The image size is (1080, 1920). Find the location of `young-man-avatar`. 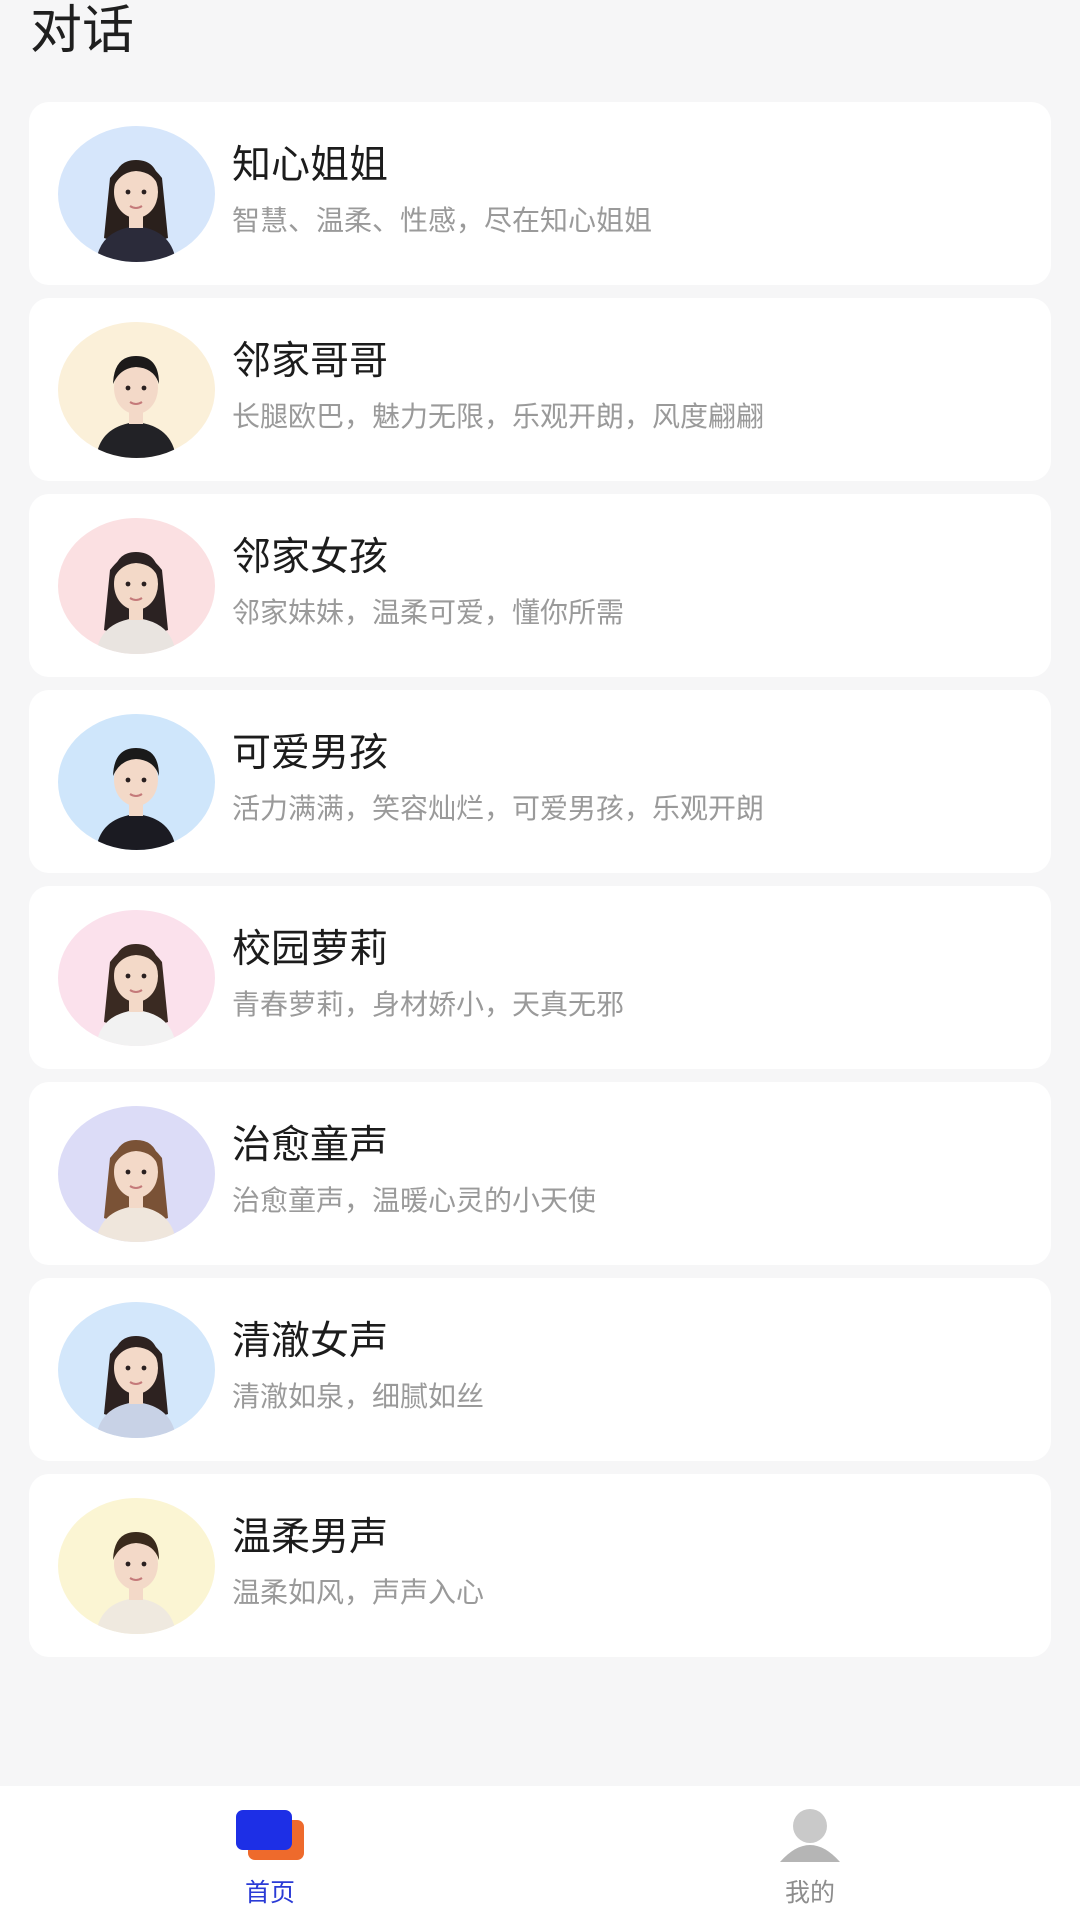

young-man-avatar is located at coordinates (136, 390).